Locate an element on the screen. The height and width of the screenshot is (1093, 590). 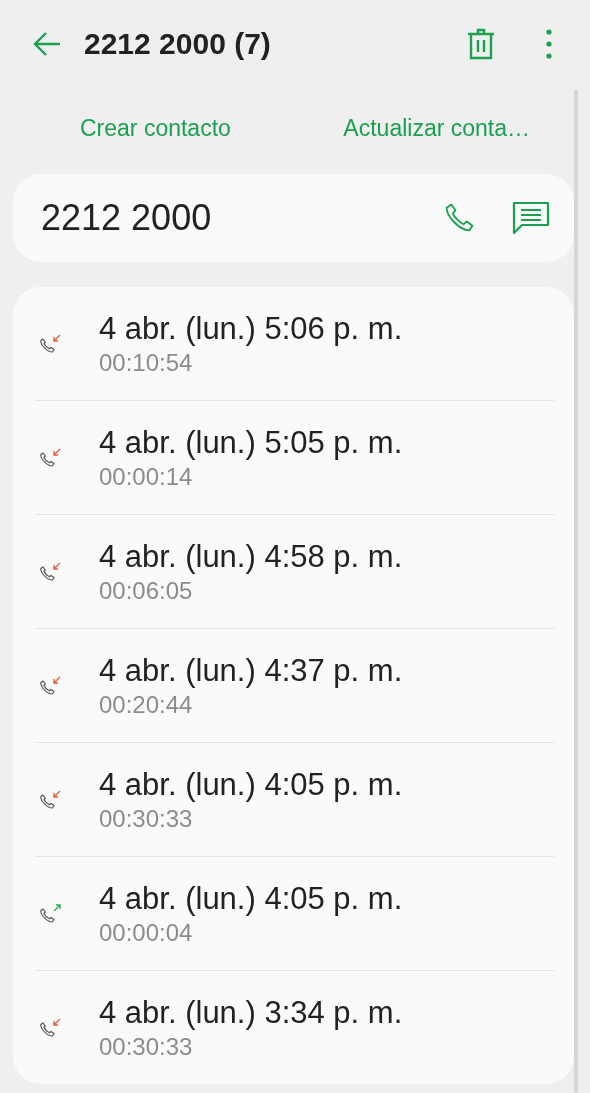
phone-number: 2212 2000 is located at coordinates (126, 218).